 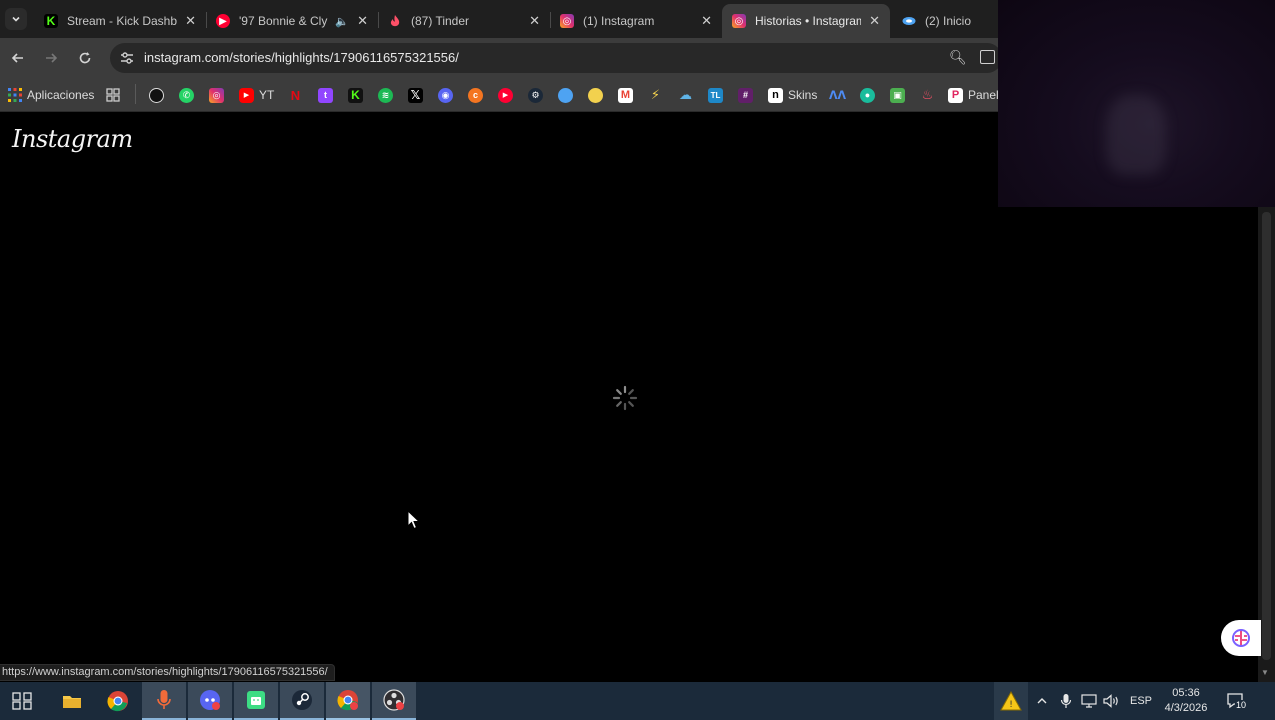 What do you see at coordinates (792, 95) in the screenshot?
I see `bookmark-skins: n Skins` at bounding box center [792, 95].